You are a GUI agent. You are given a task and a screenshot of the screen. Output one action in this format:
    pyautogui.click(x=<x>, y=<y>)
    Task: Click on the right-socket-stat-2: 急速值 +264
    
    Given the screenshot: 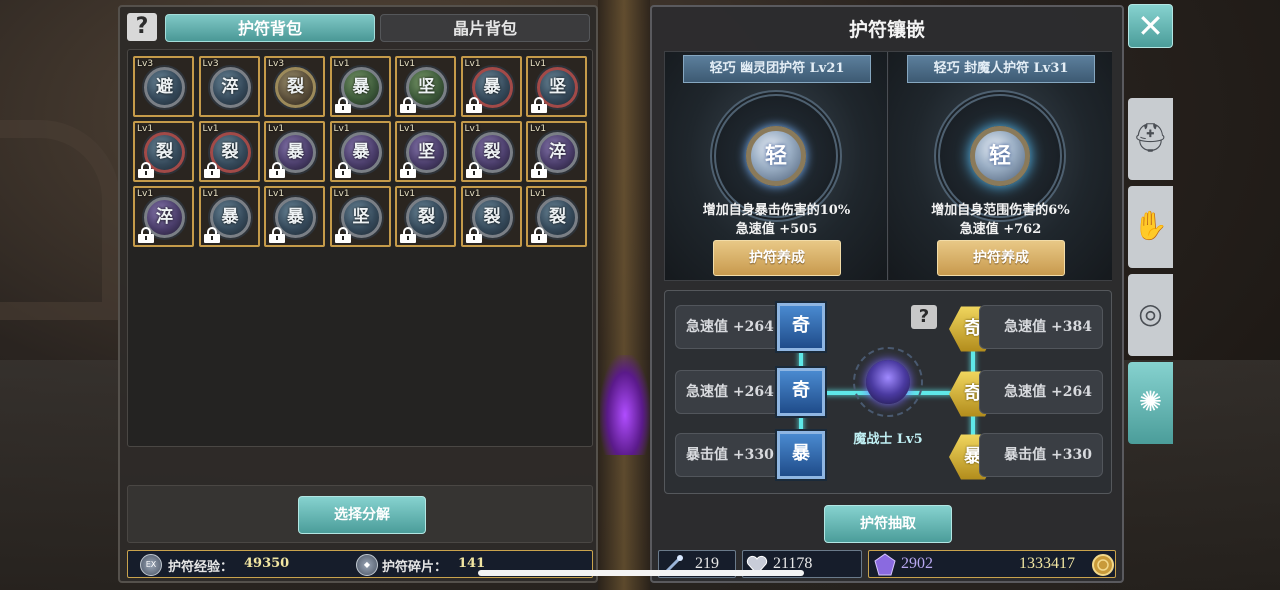 What is the action you would take?
    pyautogui.click(x=1041, y=392)
    